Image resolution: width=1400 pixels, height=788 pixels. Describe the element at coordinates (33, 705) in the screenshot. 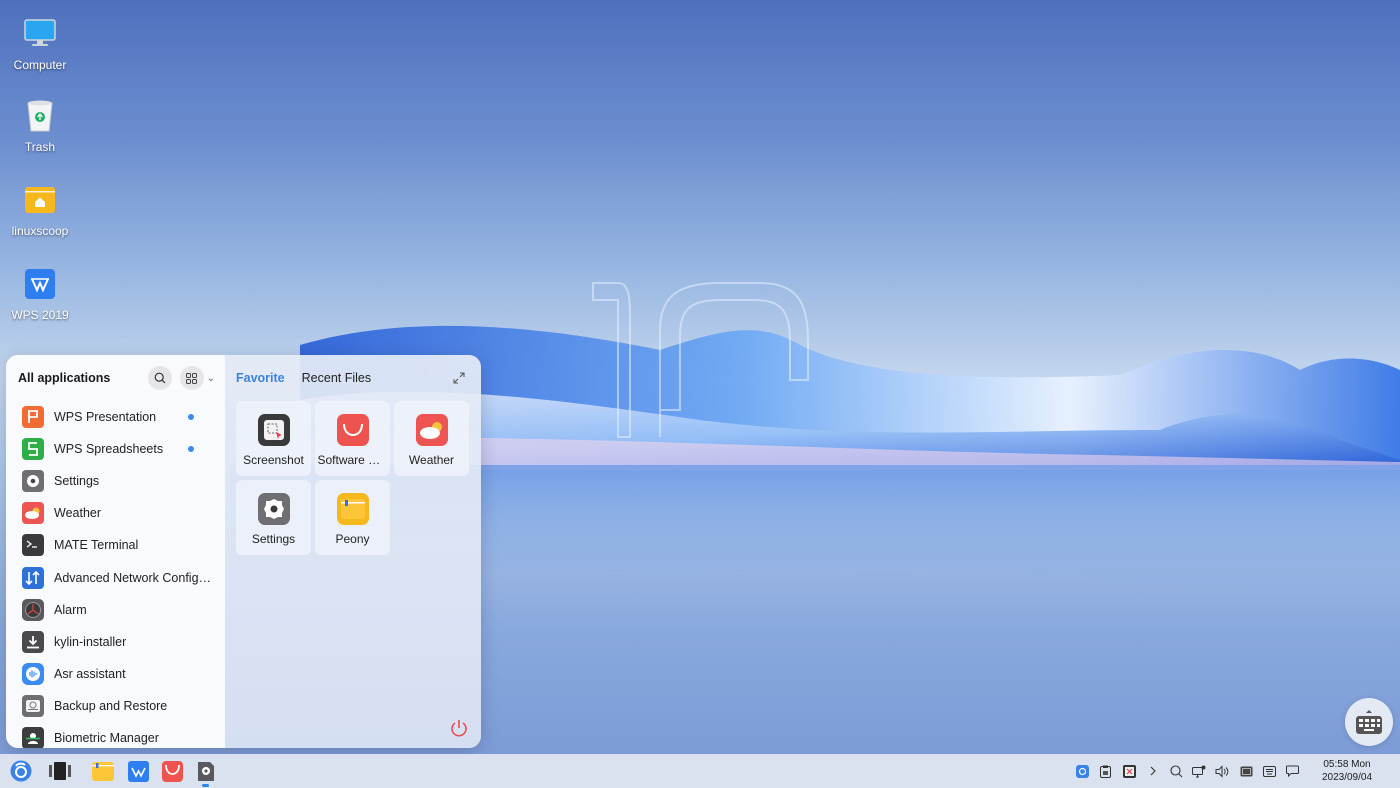

I see `backup-icon` at that location.